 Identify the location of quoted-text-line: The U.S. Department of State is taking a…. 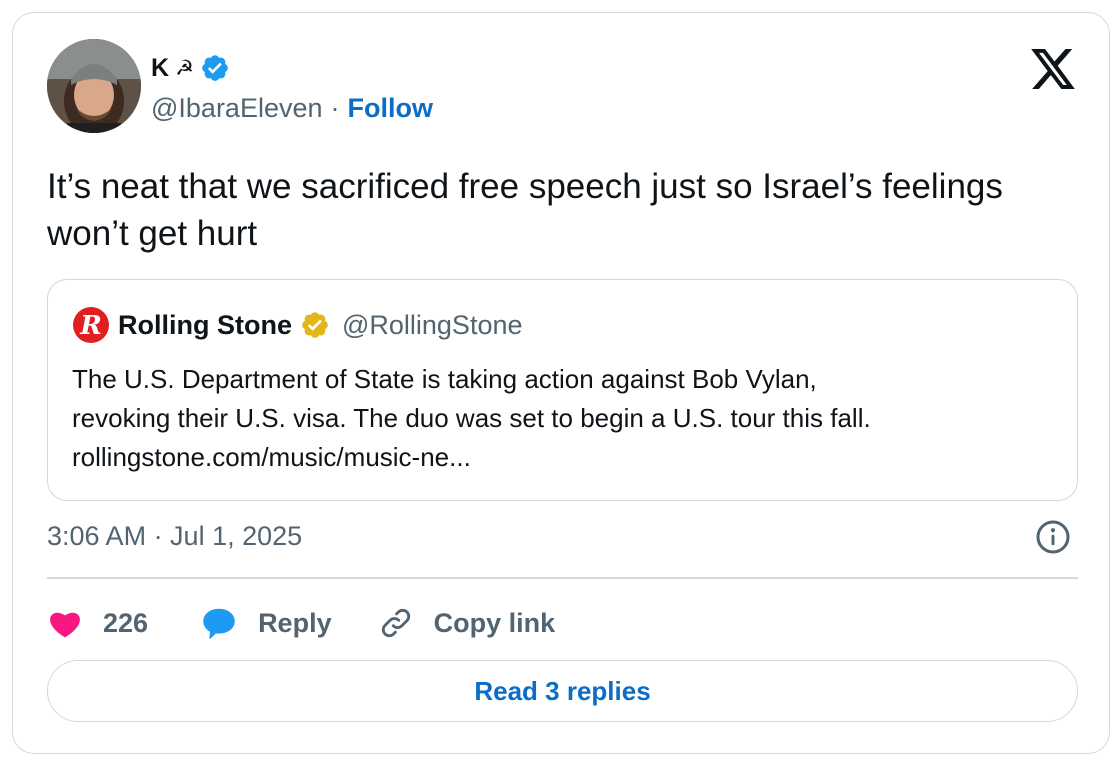
(444, 379).